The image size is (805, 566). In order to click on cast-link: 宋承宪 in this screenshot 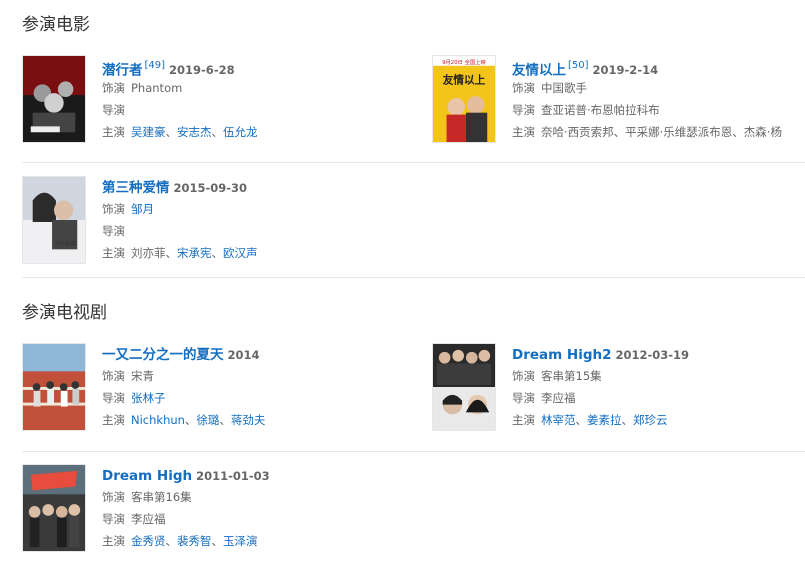, I will do `click(194, 253)`.